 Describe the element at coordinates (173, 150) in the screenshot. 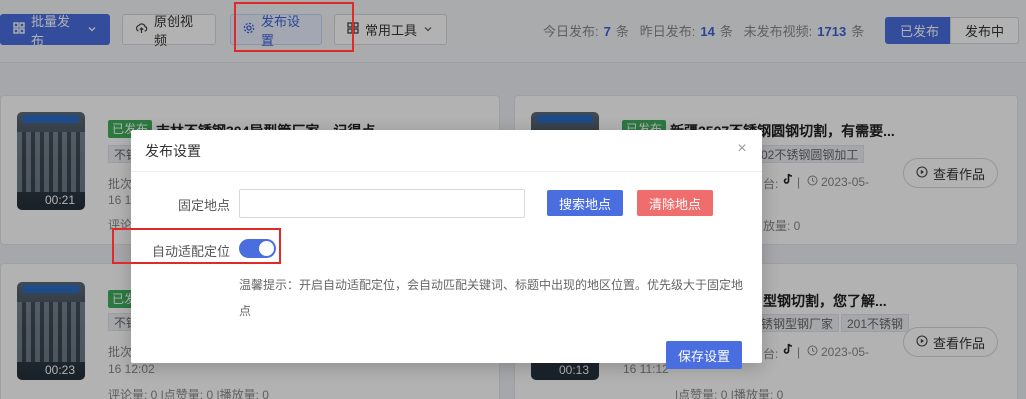

I see `dialog-title: 发布设置` at that location.